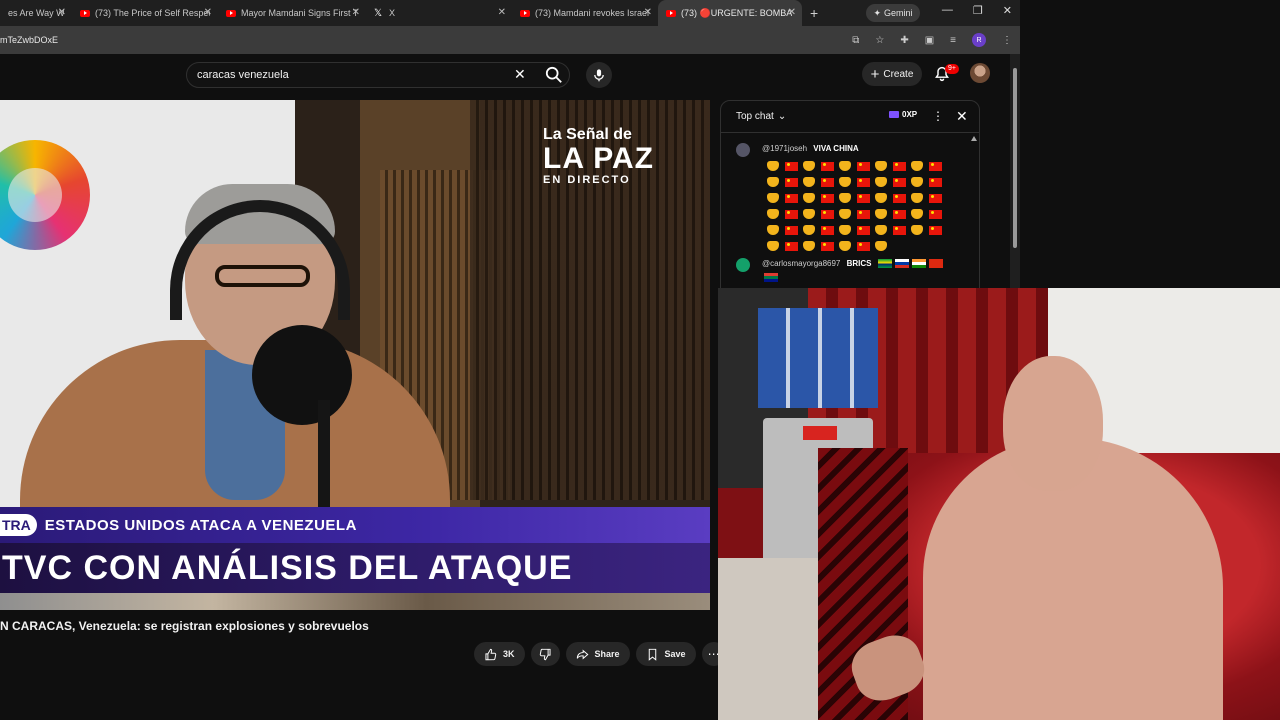 This screenshot has height=720, width=1280. What do you see at coordinates (901, 264) in the screenshot?
I see `russia-flag-icon` at bounding box center [901, 264].